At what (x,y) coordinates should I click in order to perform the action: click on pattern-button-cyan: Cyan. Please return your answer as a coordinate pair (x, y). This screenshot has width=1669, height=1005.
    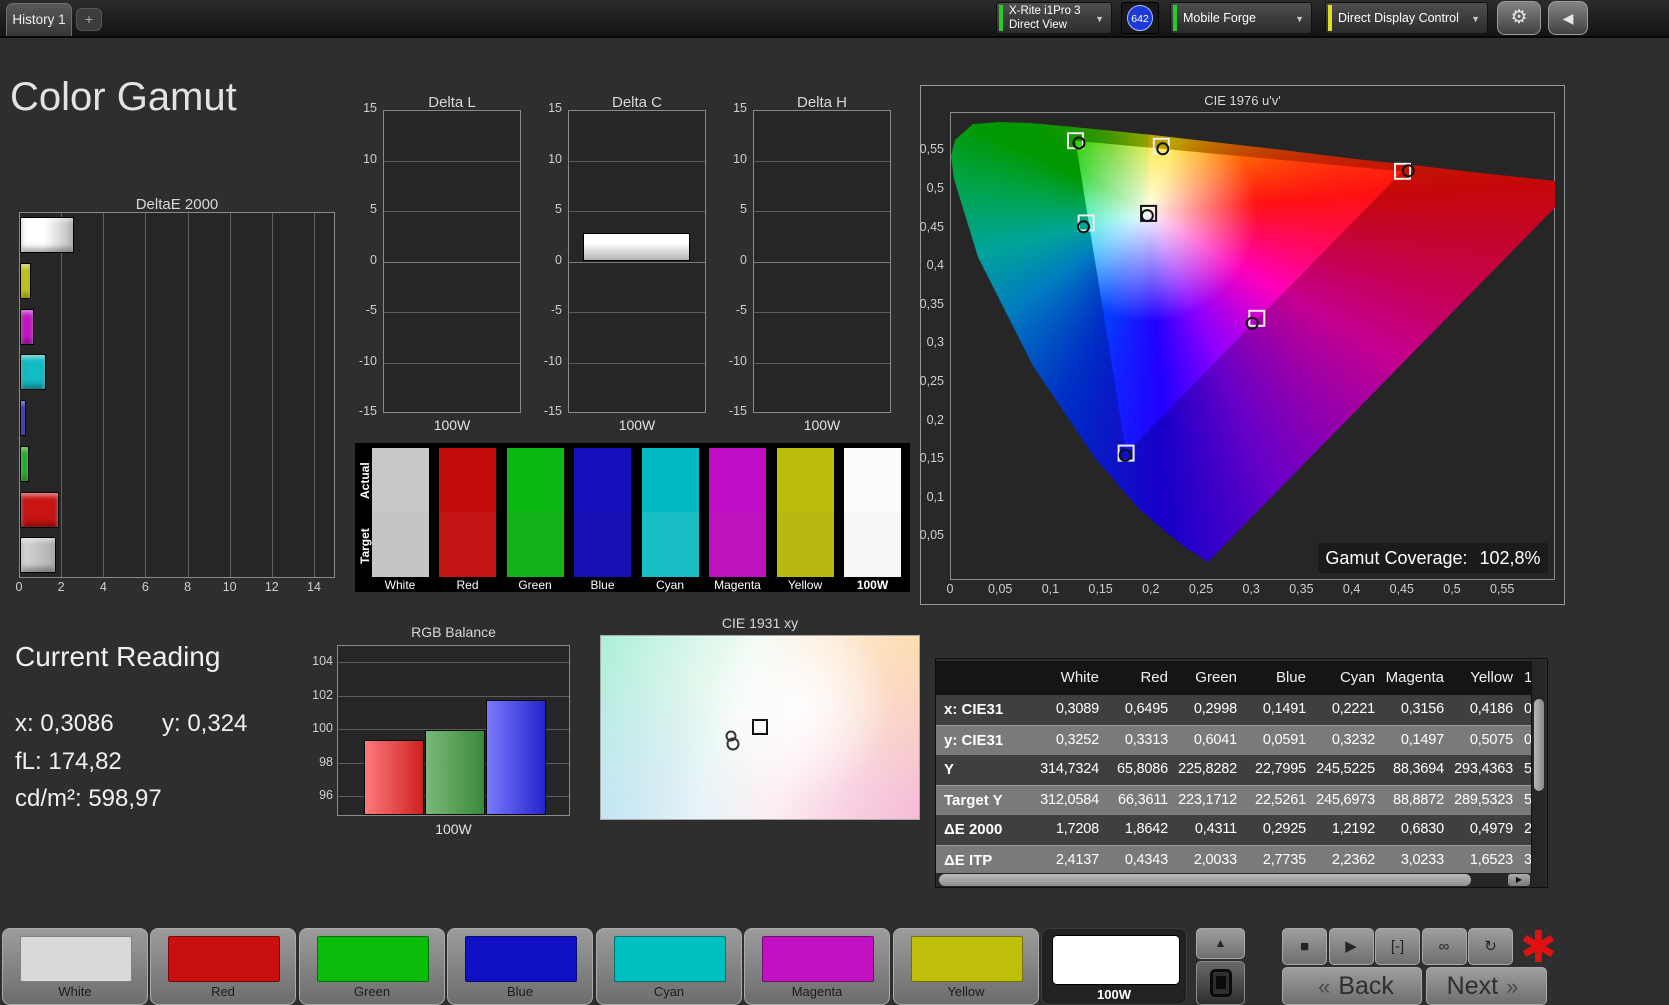
    Looking at the image, I should click on (669, 966).